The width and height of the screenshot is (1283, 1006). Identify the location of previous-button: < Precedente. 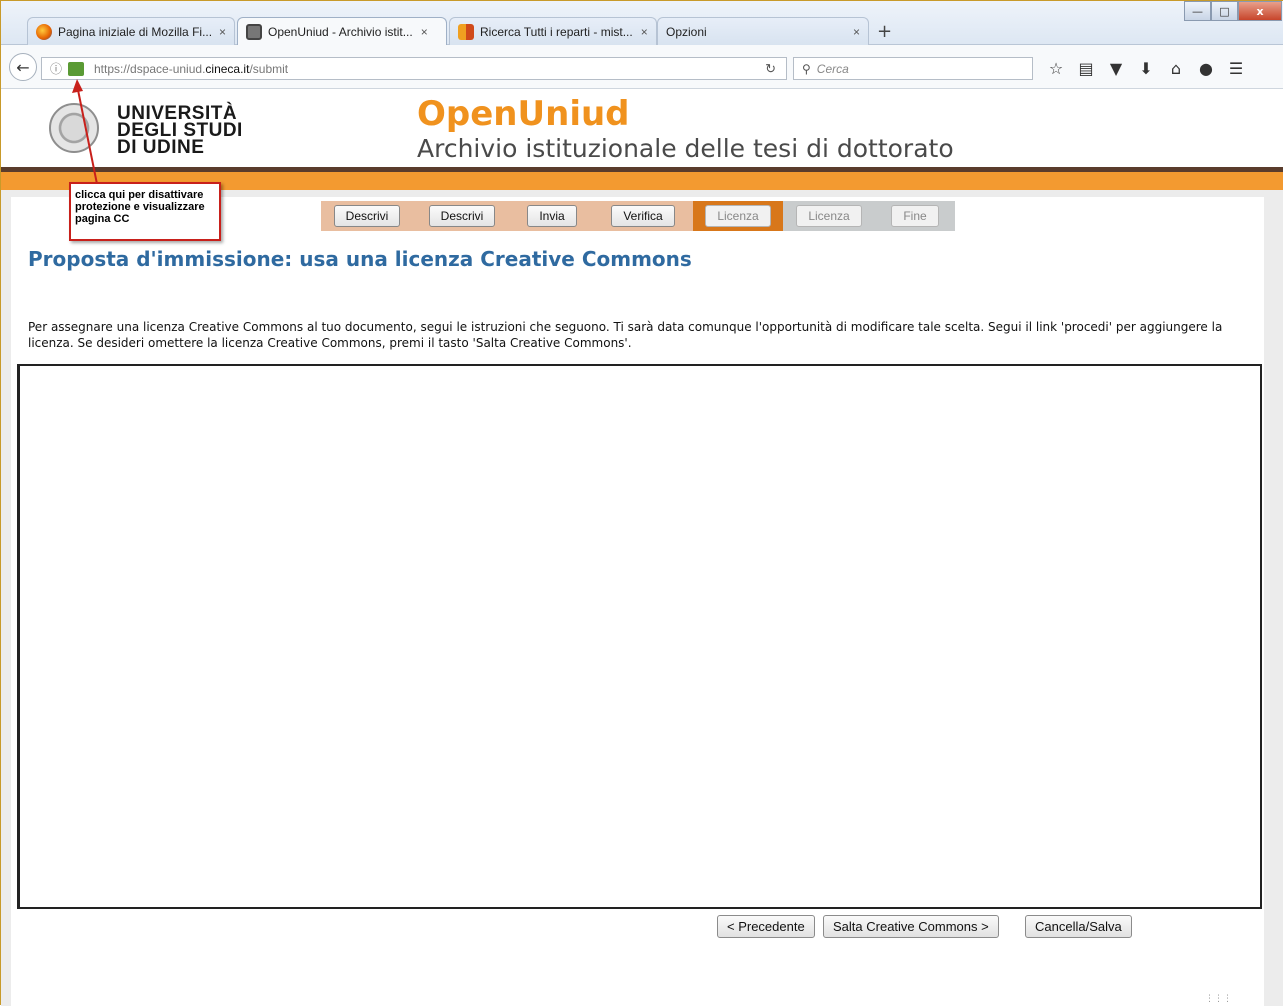
(766, 926).